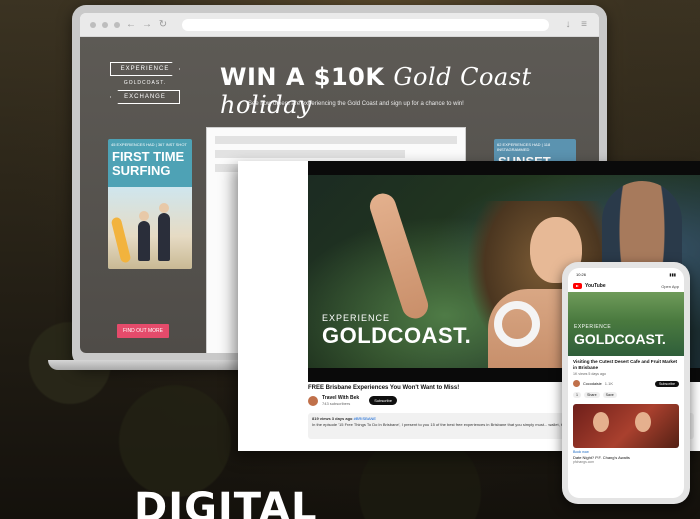  Describe the element at coordinates (524, 147) in the screenshot. I see `card-tag: 62 EXPERIENCES HAD | 118 INSTAGRAMMED` at that location.